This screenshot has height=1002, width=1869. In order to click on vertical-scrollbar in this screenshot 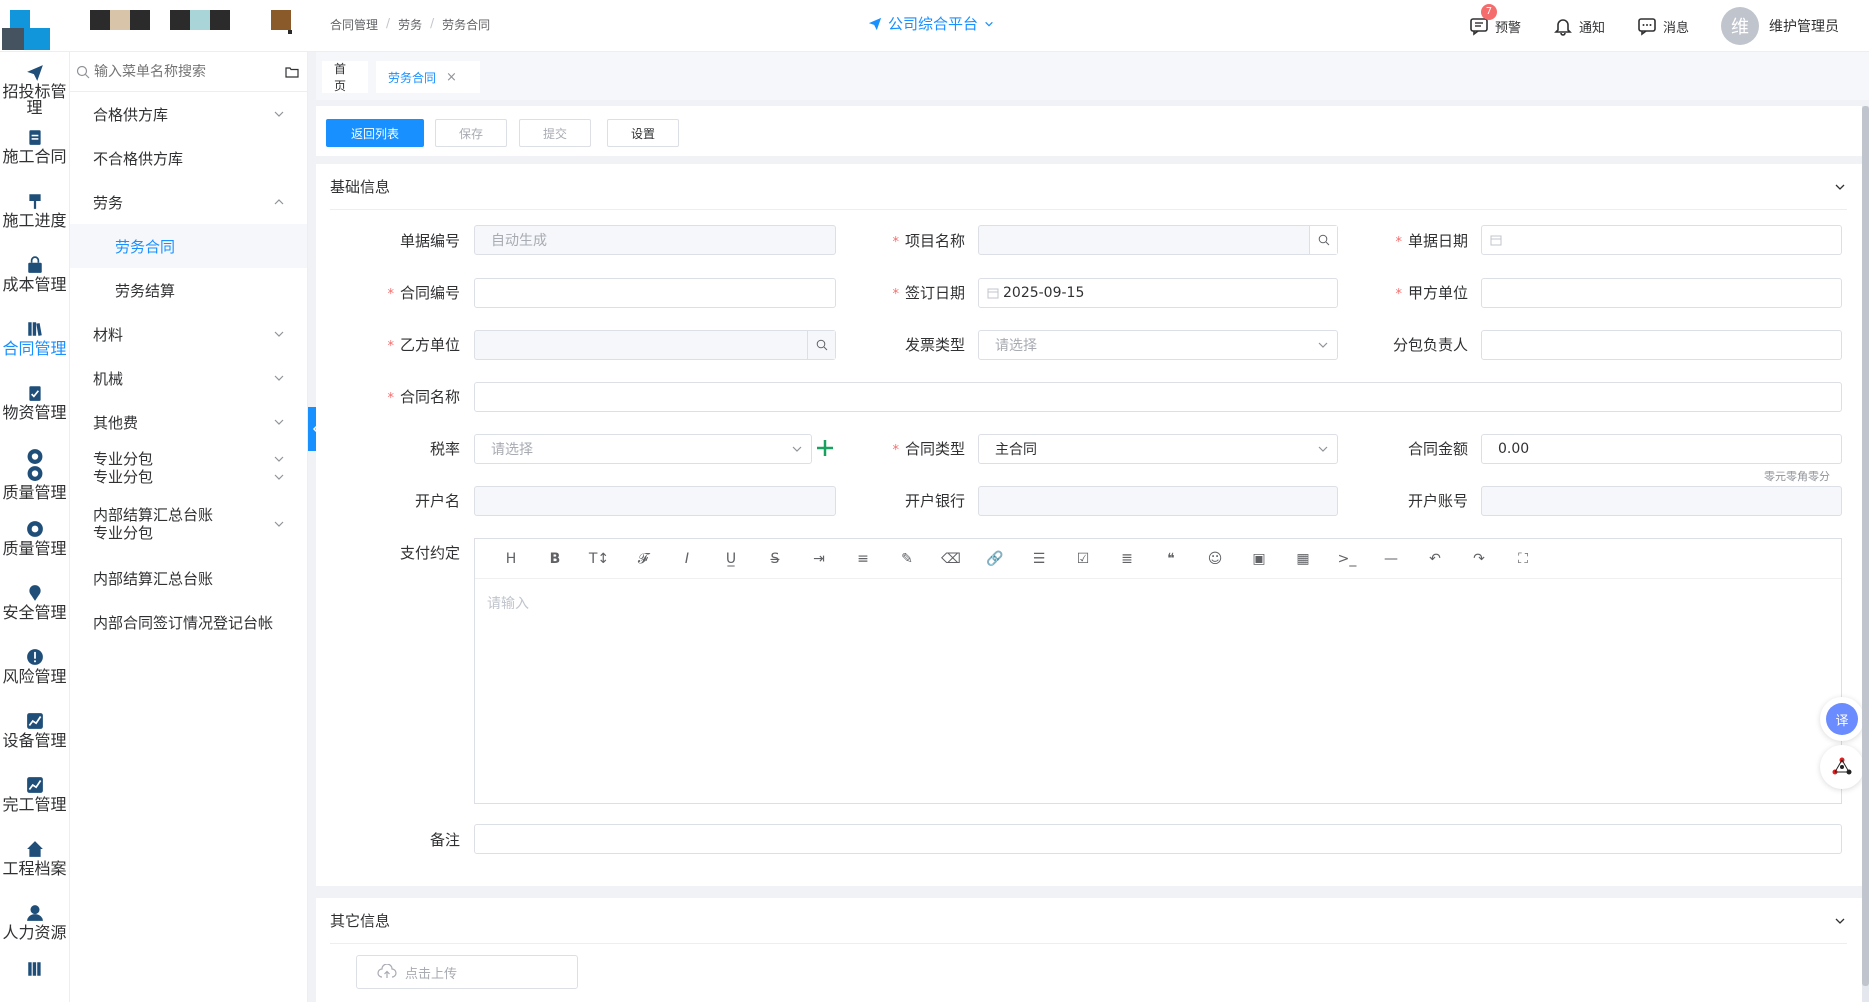, I will do `click(1865, 554)`.